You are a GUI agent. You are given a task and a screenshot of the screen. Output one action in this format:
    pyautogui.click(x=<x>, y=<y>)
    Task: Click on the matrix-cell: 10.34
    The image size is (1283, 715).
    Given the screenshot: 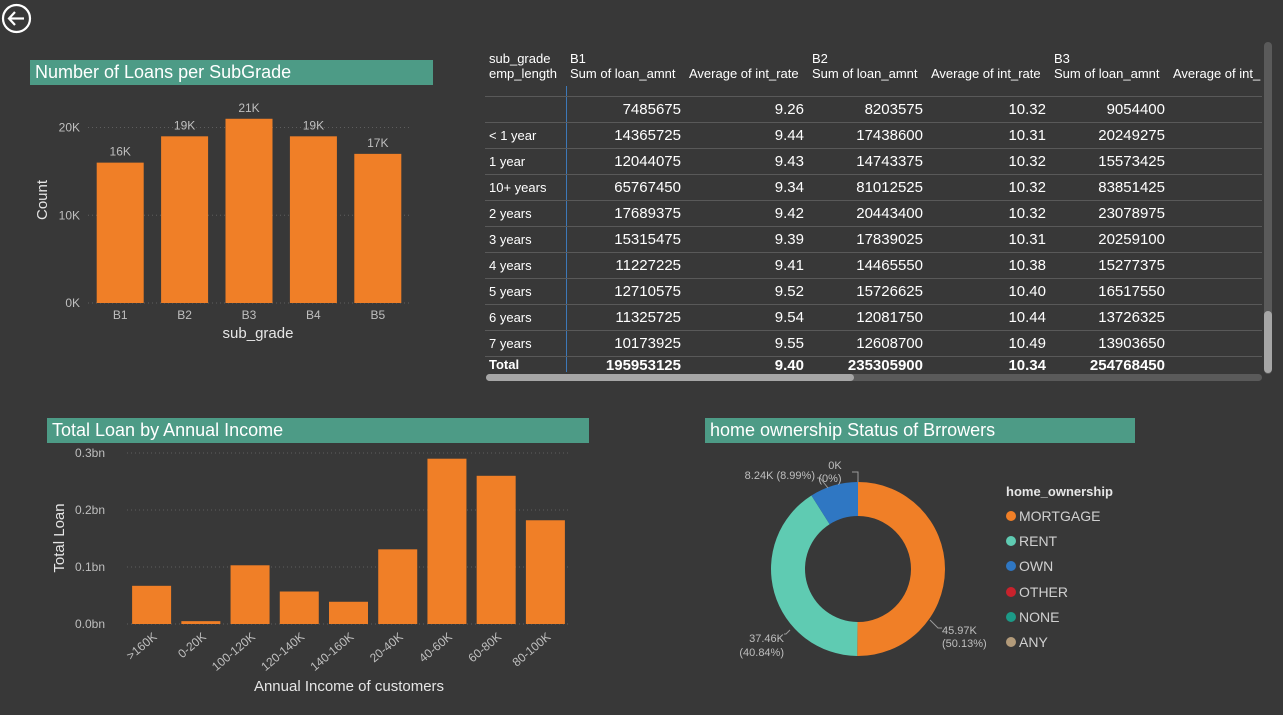 What is the action you would take?
    pyautogui.click(x=988, y=364)
    